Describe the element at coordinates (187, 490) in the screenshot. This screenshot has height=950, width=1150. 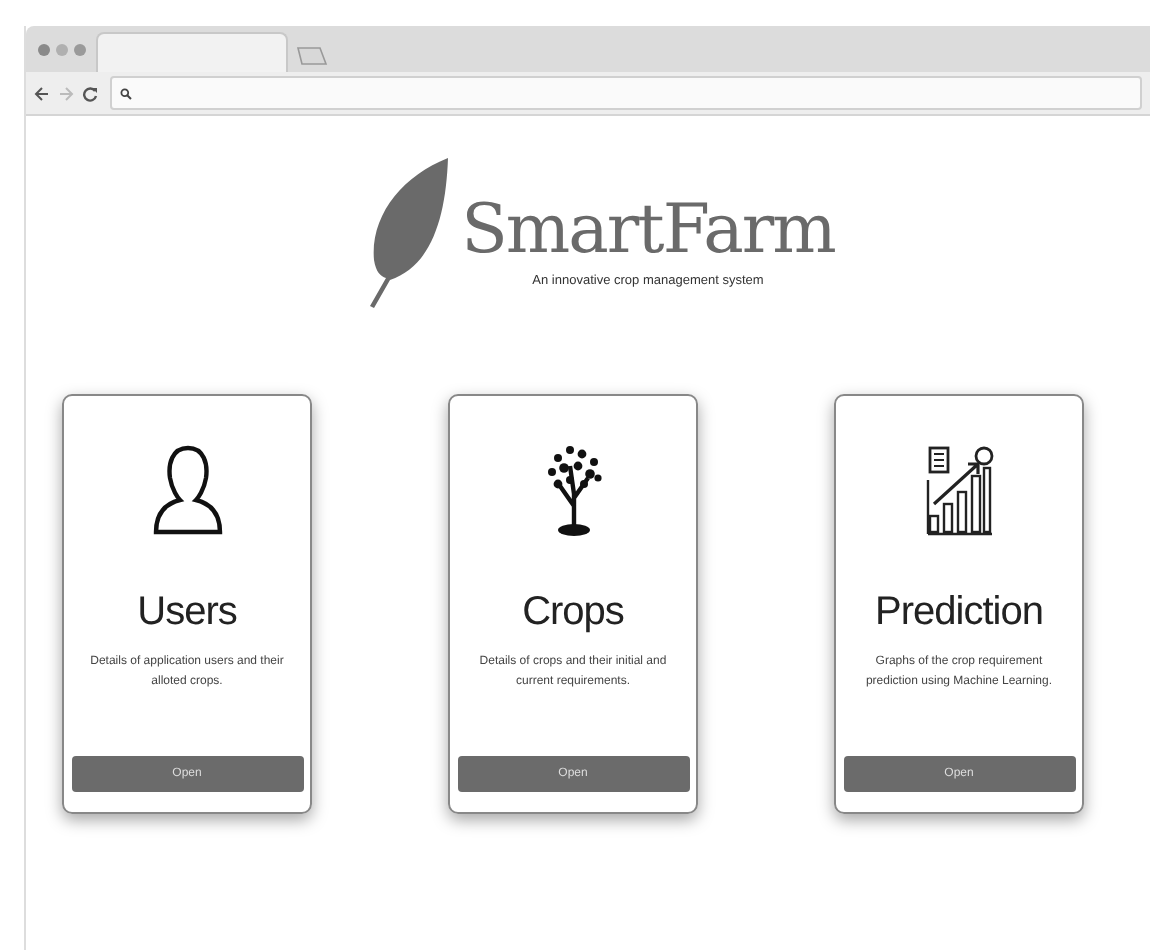
I see `user-icon` at that location.